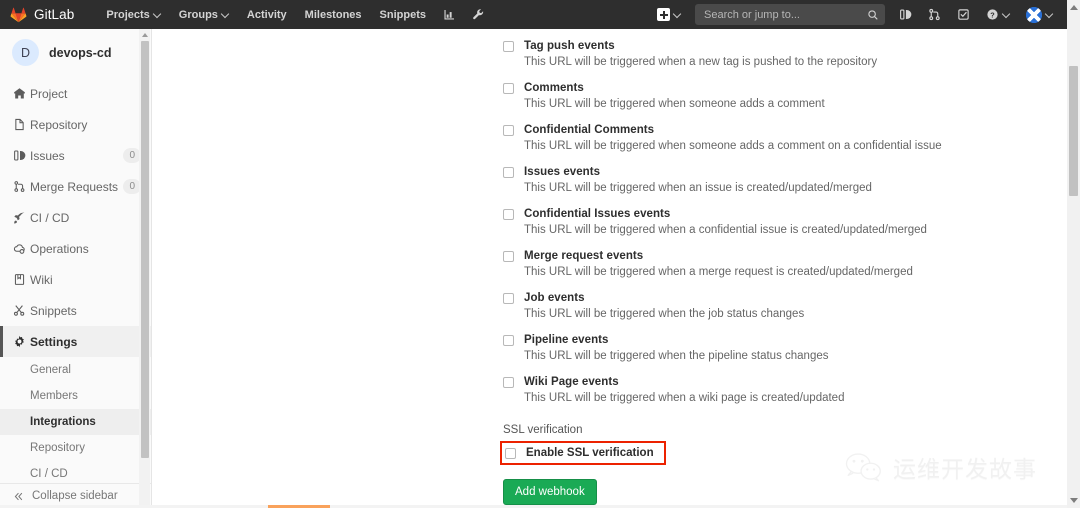 This screenshot has width=1080, height=508. What do you see at coordinates (21, 248) in the screenshot?
I see `cloud-gear-icon` at bounding box center [21, 248].